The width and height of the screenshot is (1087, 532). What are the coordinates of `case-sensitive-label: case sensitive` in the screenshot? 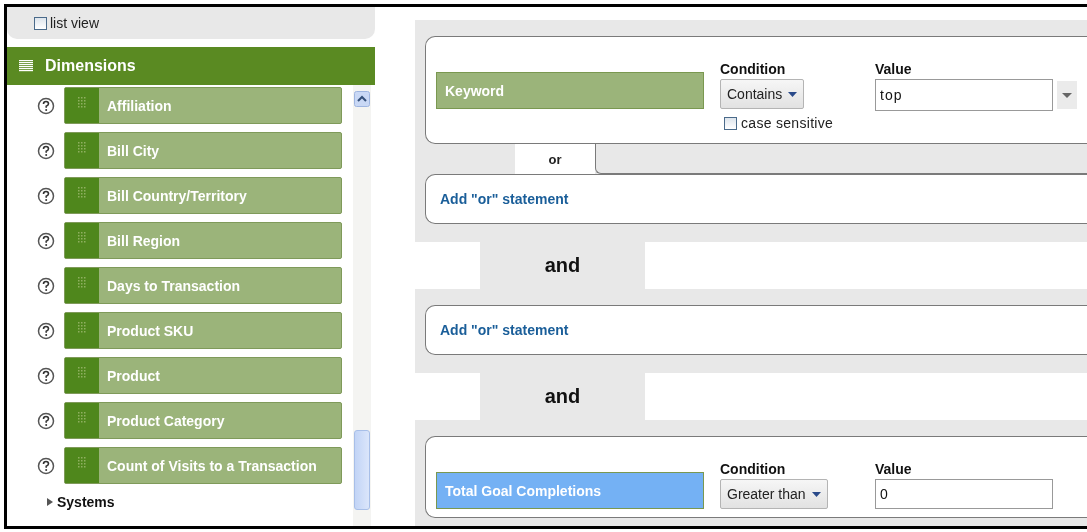 It's located at (787, 123).